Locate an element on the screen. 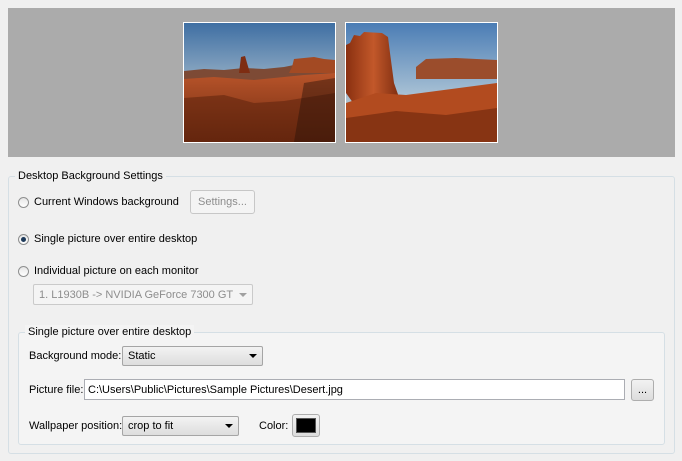 The image size is (682, 461). individual-picture-option: Individual picture on each monitor is located at coordinates (108, 271).